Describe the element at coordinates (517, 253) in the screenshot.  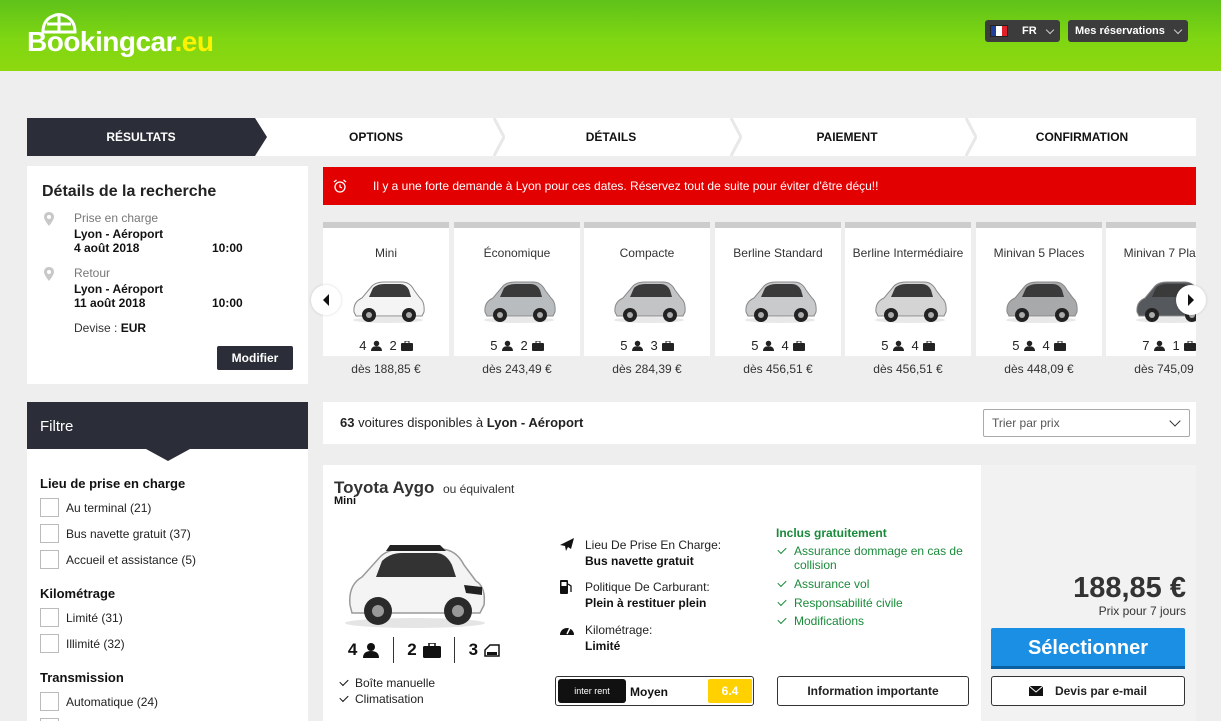
I see `category-name: Économique` at that location.